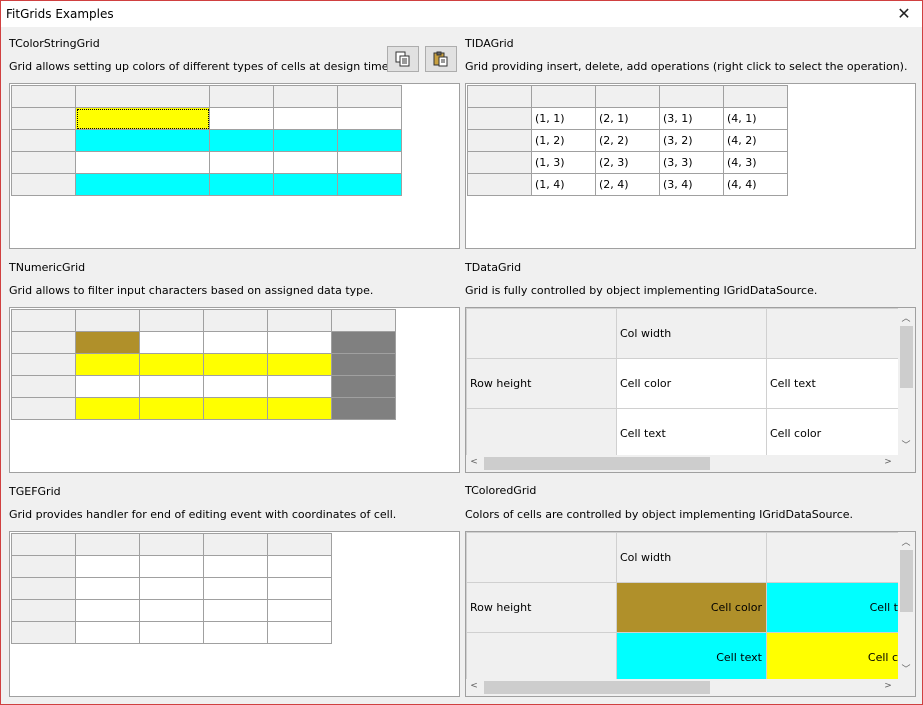 This screenshot has height=705, width=923. I want to click on grid-cell: (4, 4), so click(755, 184).